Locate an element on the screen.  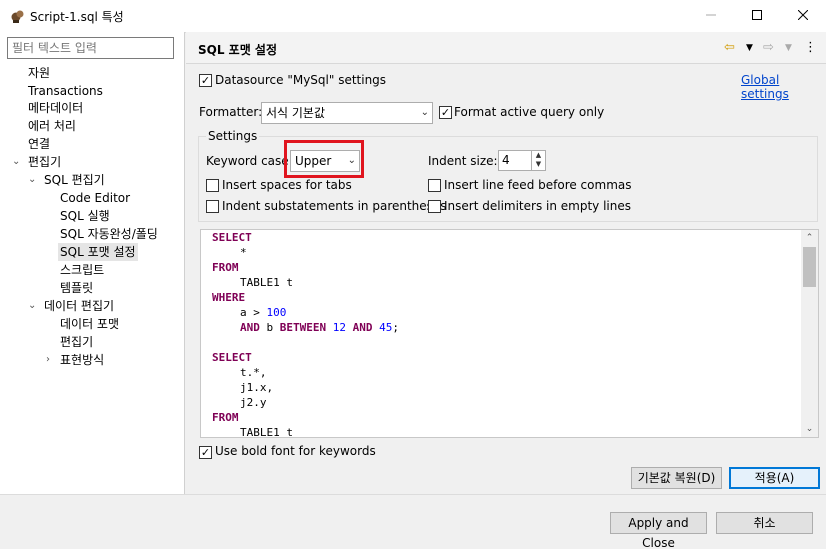
sql-code-line: AND b BETWEEN 12 AND 45; is located at coordinates (319, 327).